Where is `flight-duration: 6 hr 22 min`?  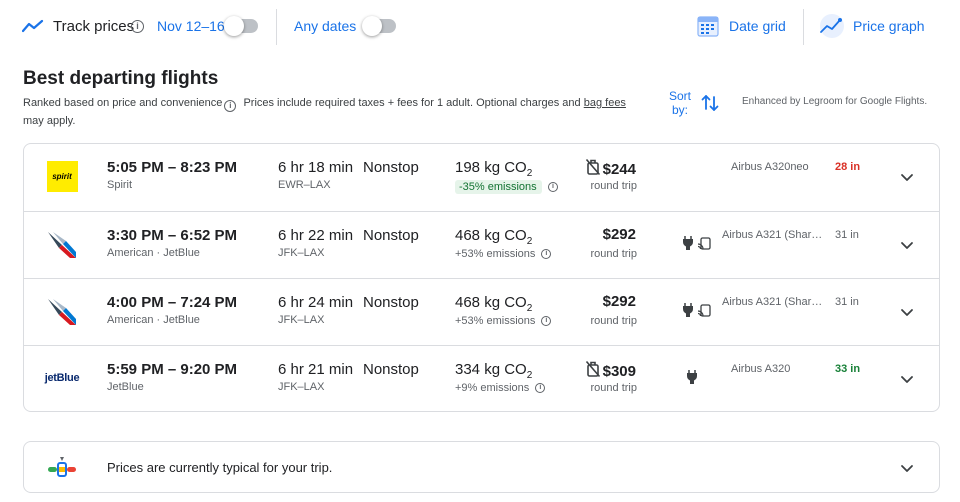
flight-duration: 6 hr 22 min is located at coordinates (316, 235).